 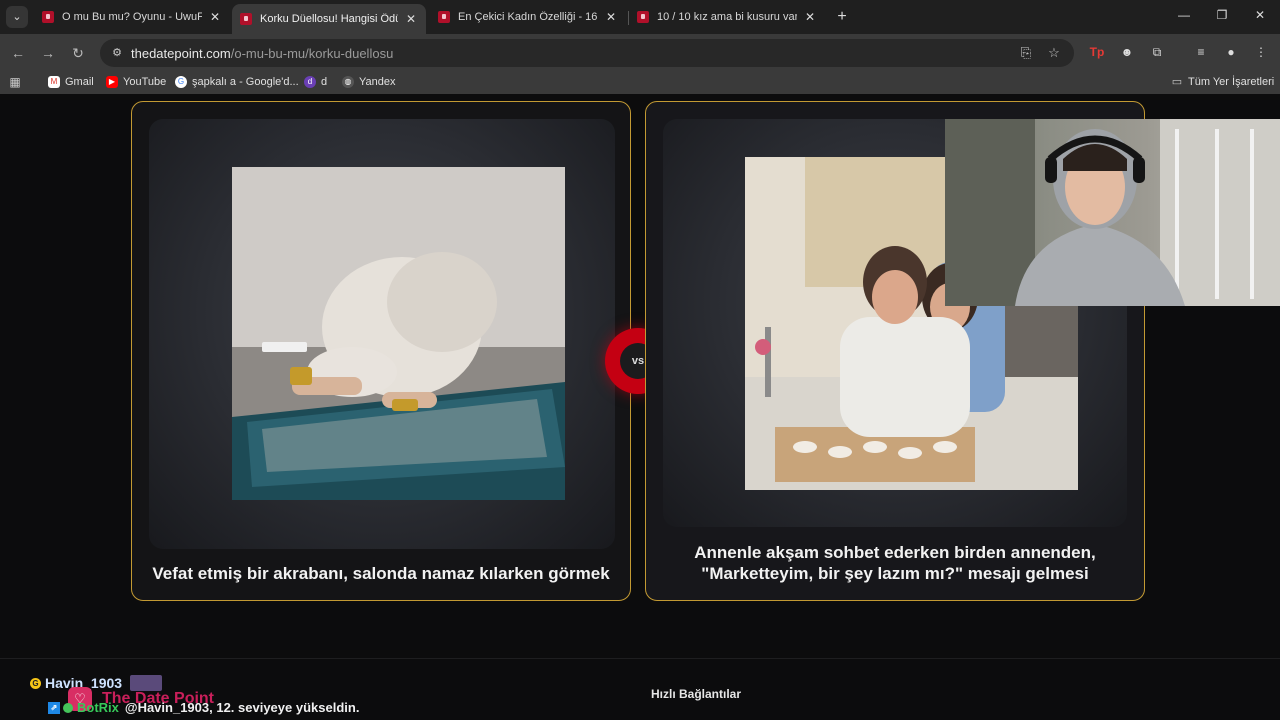 I want to click on forward-icon: →, so click(x=48, y=53).